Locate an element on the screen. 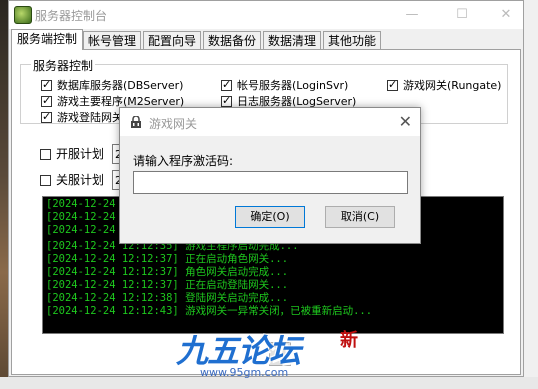  maximize-button: ☐ is located at coordinates (462, 15).